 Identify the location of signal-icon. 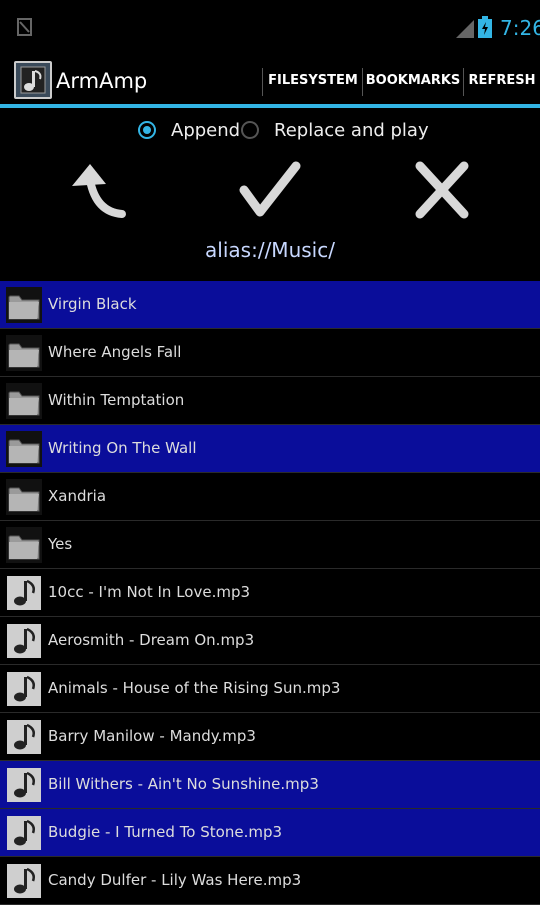
(465, 29).